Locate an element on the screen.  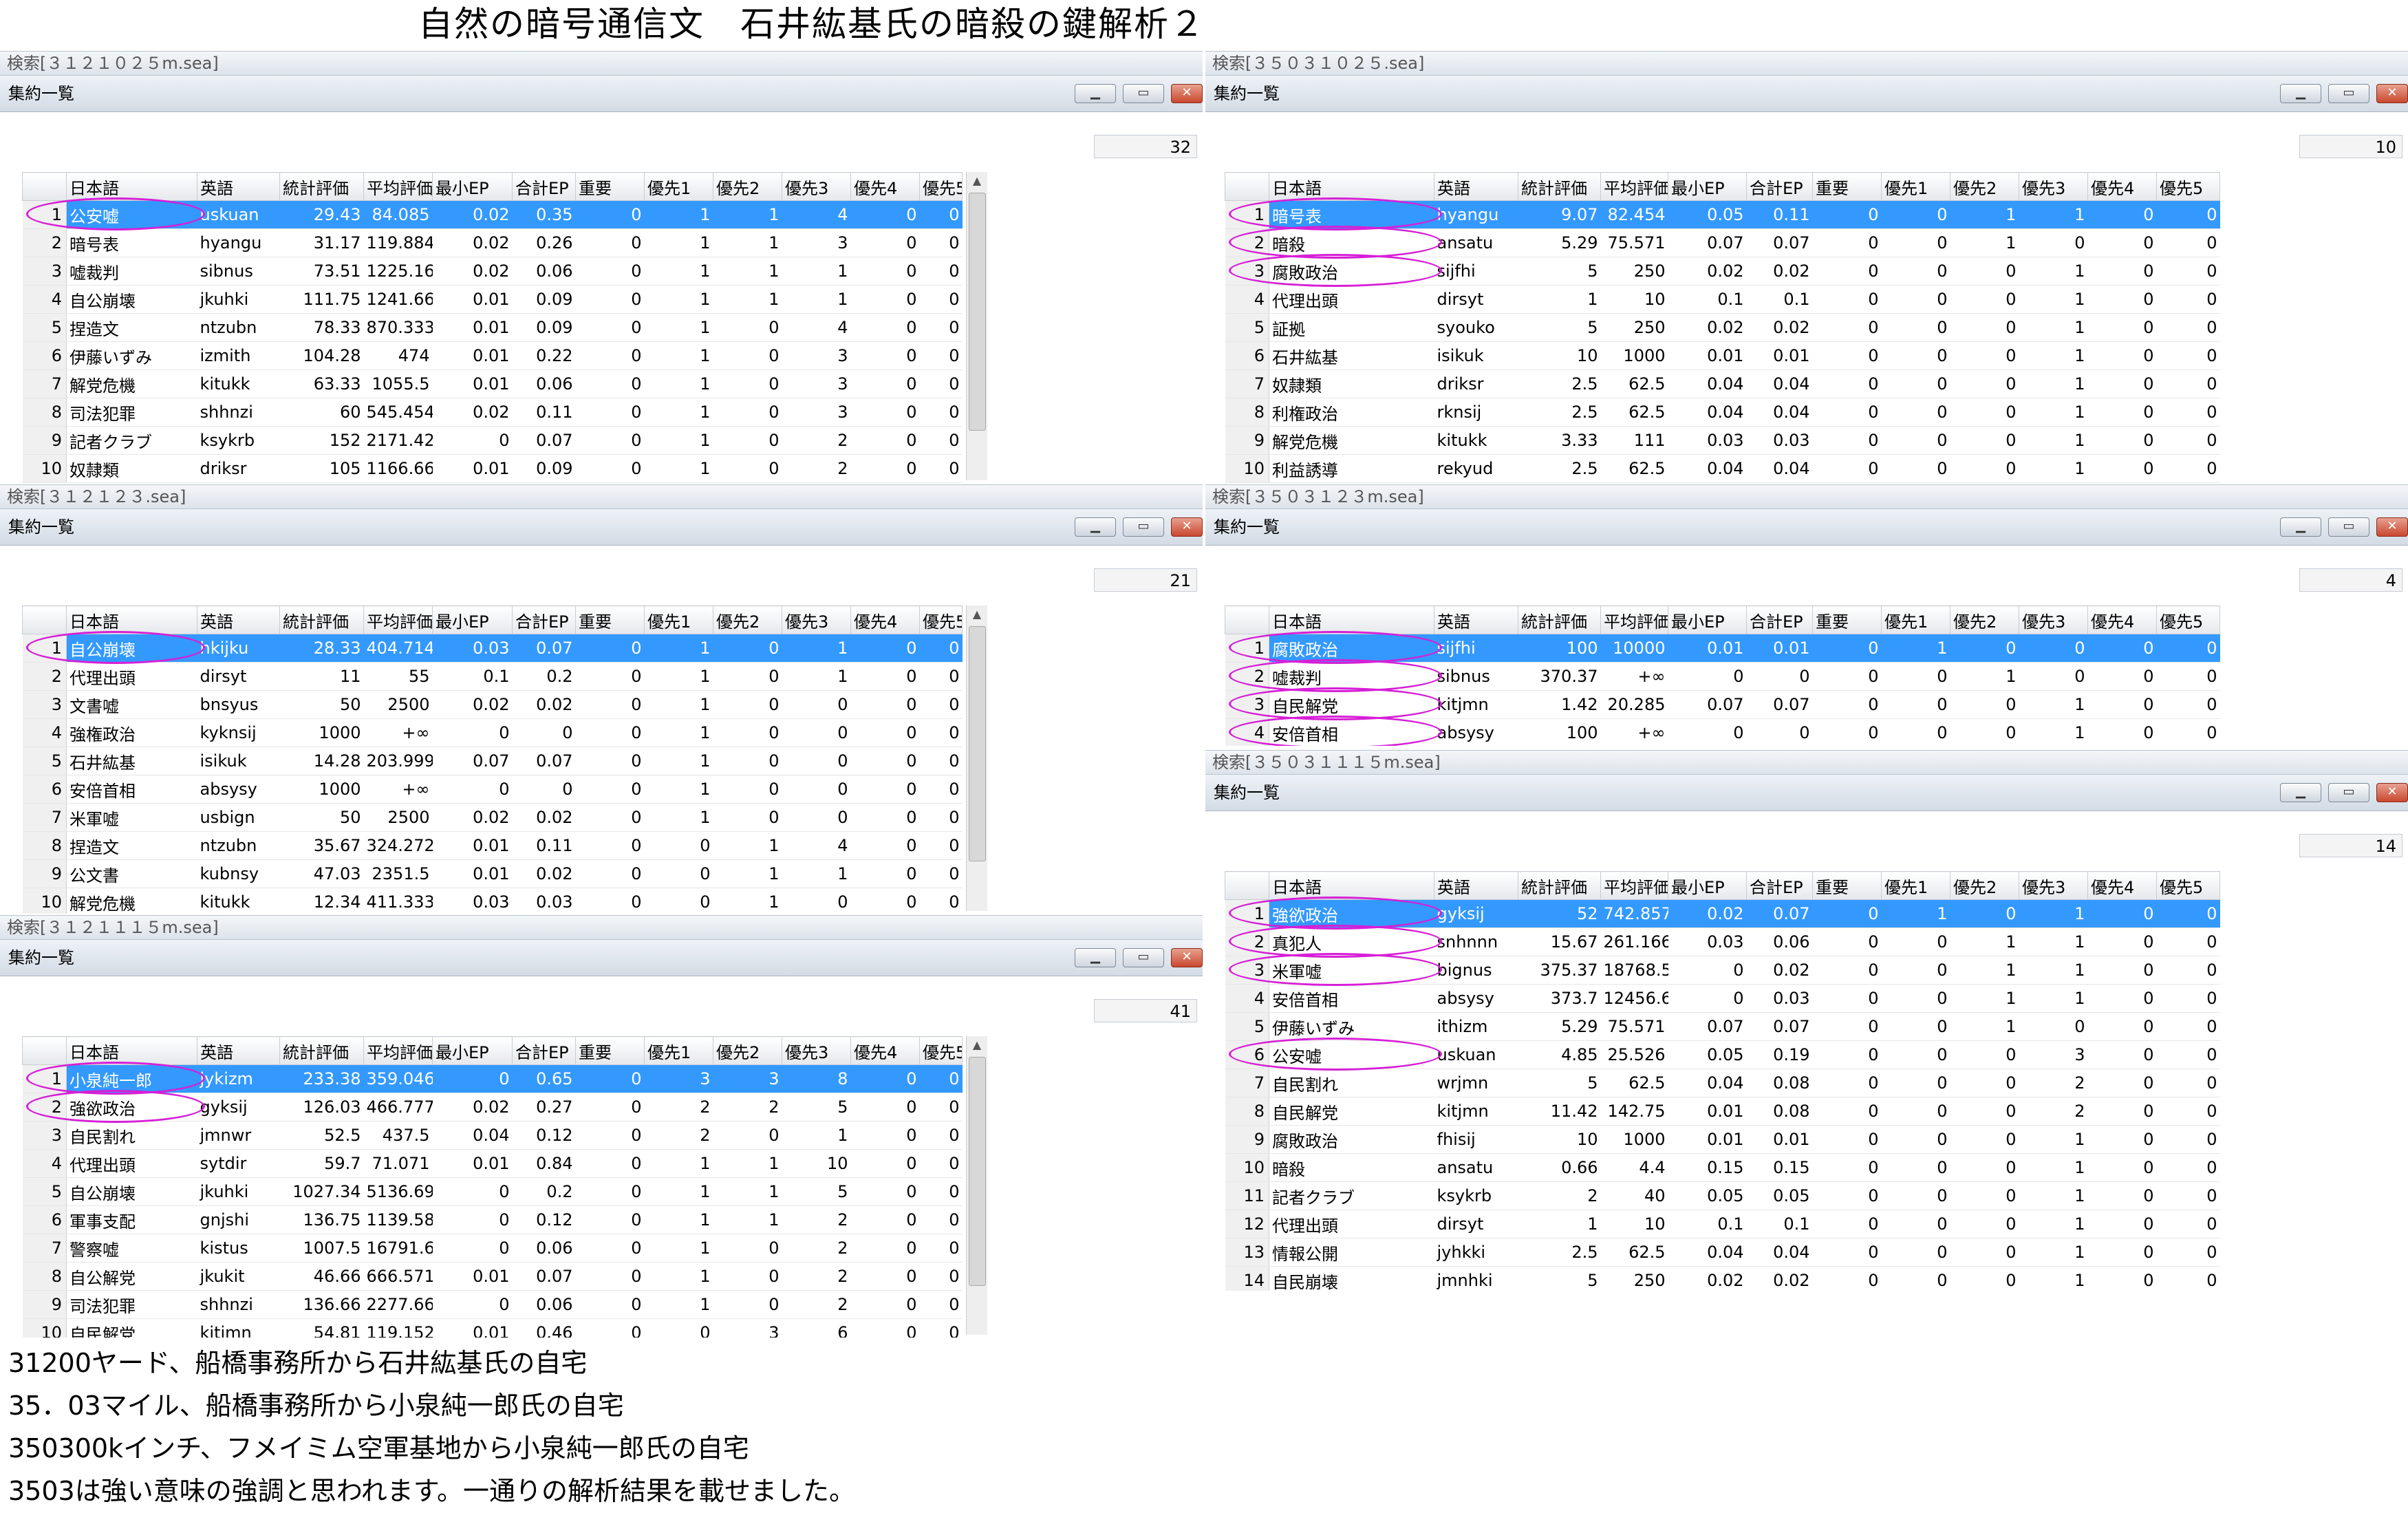
table-row: 7 奴隷類 driksr 2.5 62.5 0.04 0.04 0 0 0 1 0 0 is located at coordinates (1722, 383).